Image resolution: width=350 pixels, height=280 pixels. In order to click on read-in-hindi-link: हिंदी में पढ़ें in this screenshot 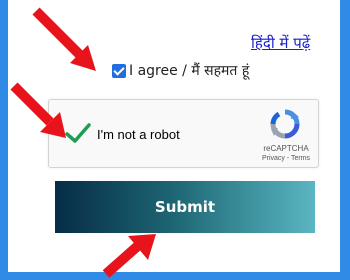, I will do `click(280, 43)`.